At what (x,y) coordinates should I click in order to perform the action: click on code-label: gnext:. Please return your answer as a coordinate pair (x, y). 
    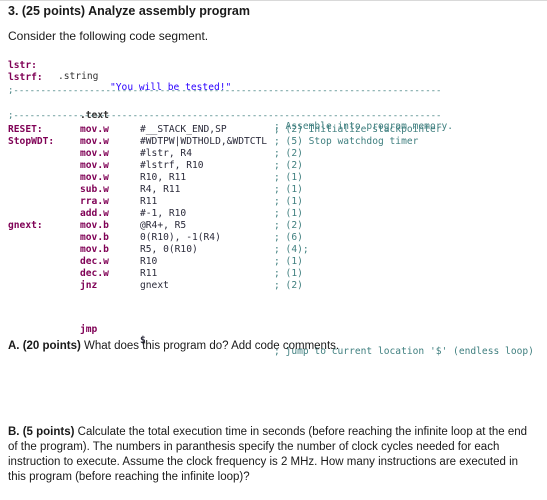
    Looking at the image, I should click on (25, 225).